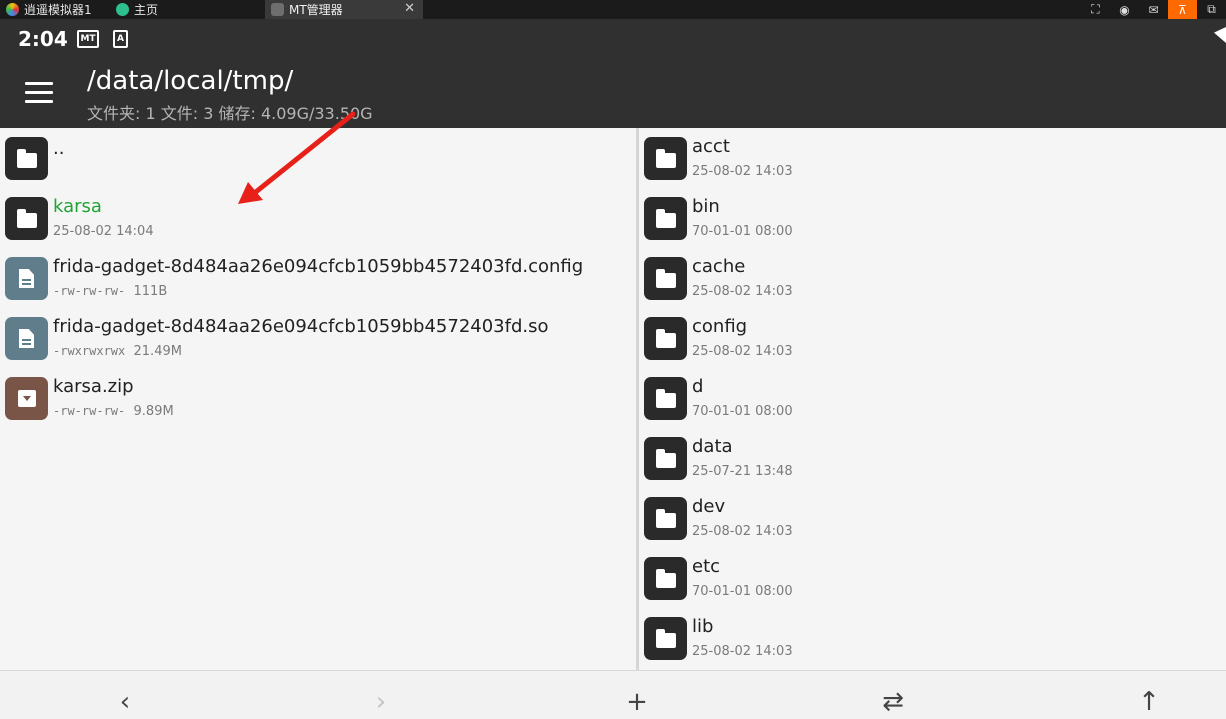 The height and width of the screenshot is (719, 1226). I want to click on file-name: data, so click(712, 446).